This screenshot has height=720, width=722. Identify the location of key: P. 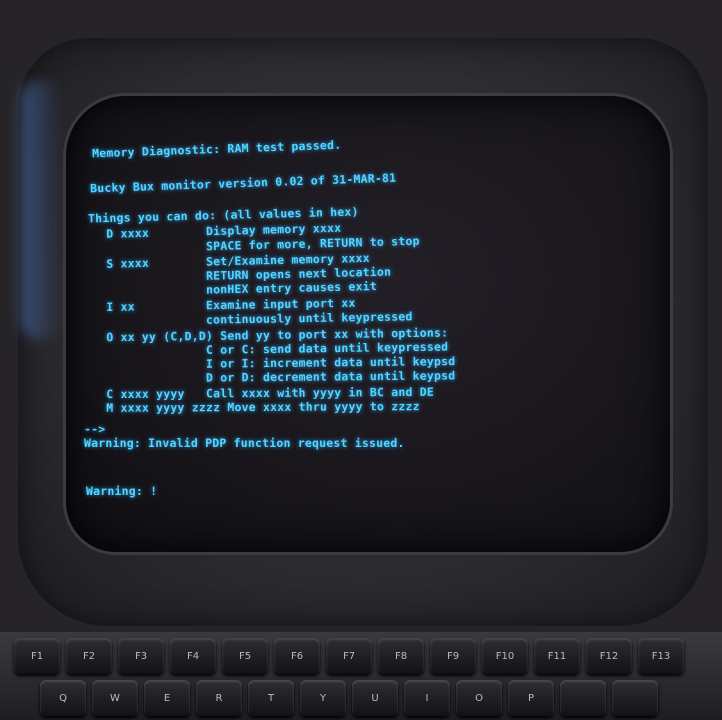
(531, 698).